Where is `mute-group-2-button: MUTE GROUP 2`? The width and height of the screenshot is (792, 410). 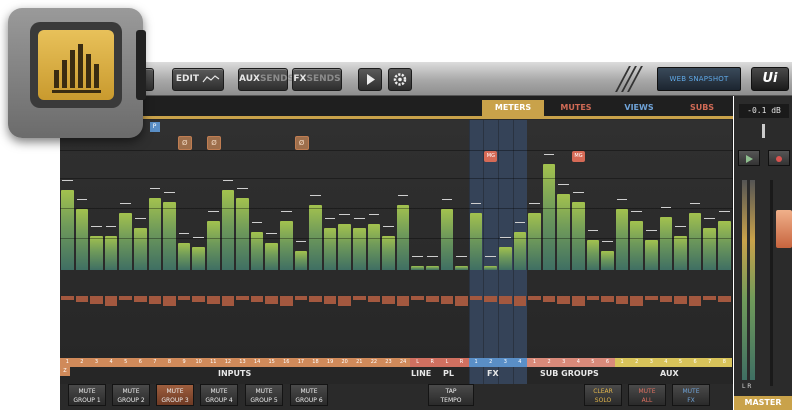
mute-group-2-button: MUTE GROUP 2 is located at coordinates (131, 395).